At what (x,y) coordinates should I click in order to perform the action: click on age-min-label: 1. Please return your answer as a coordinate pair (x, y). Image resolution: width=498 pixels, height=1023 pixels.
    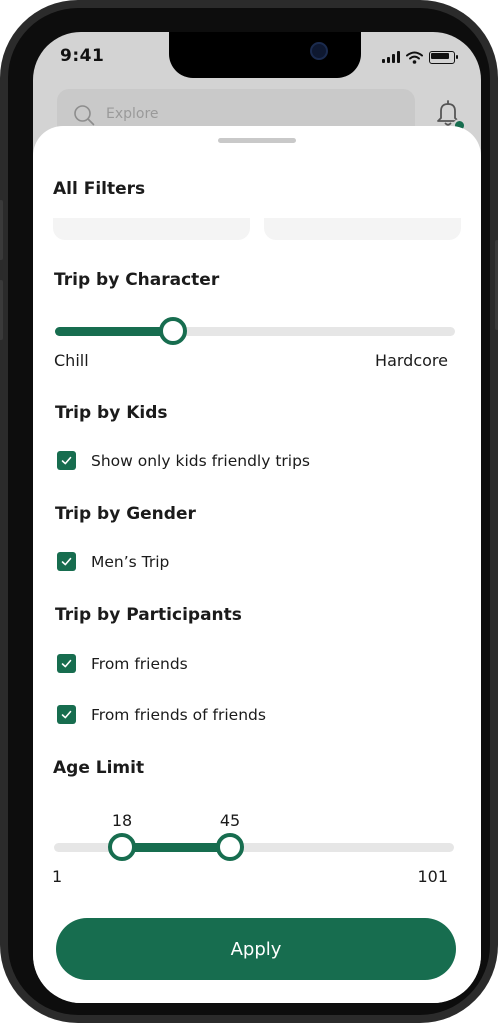
    Looking at the image, I should click on (57, 876).